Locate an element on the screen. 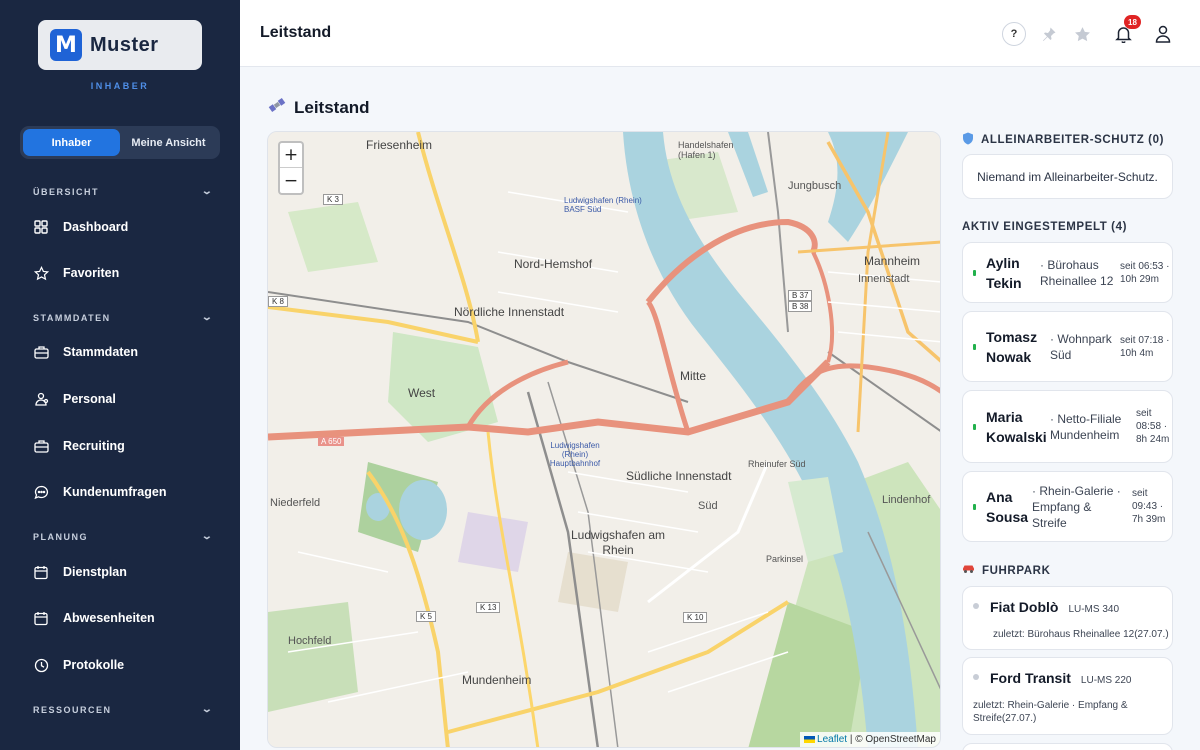 The width and height of the screenshot is (1200, 750). page-title: Leitstand is located at coordinates (332, 107).